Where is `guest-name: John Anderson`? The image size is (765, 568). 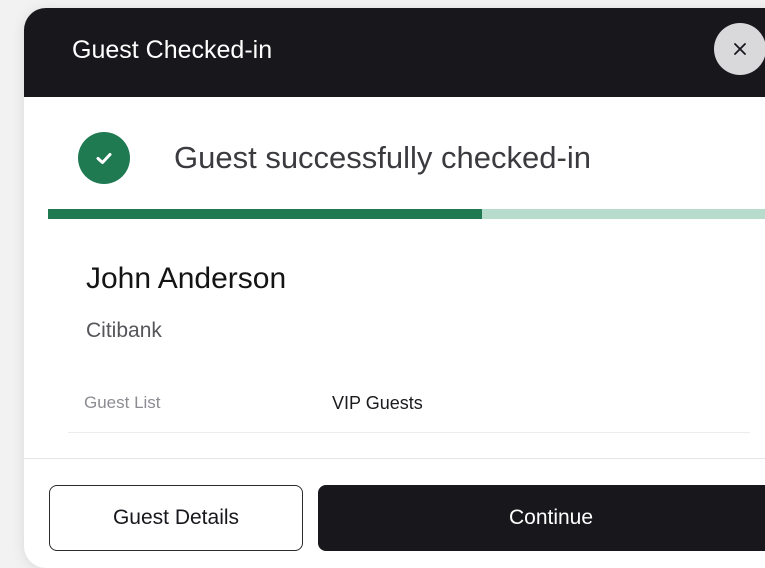
guest-name: John Anderson is located at coordinates (186, 278).